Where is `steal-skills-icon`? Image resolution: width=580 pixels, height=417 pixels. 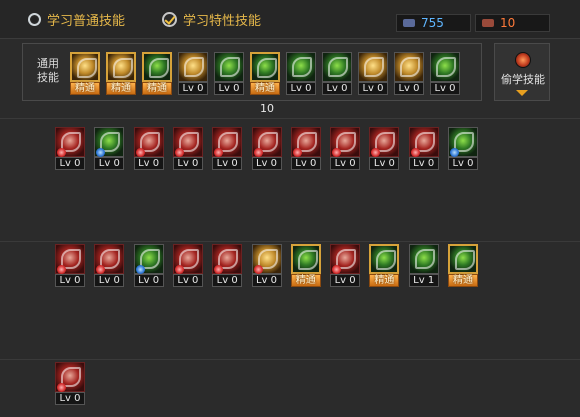
steal-skills-icon is located at coordinates (523, 60).